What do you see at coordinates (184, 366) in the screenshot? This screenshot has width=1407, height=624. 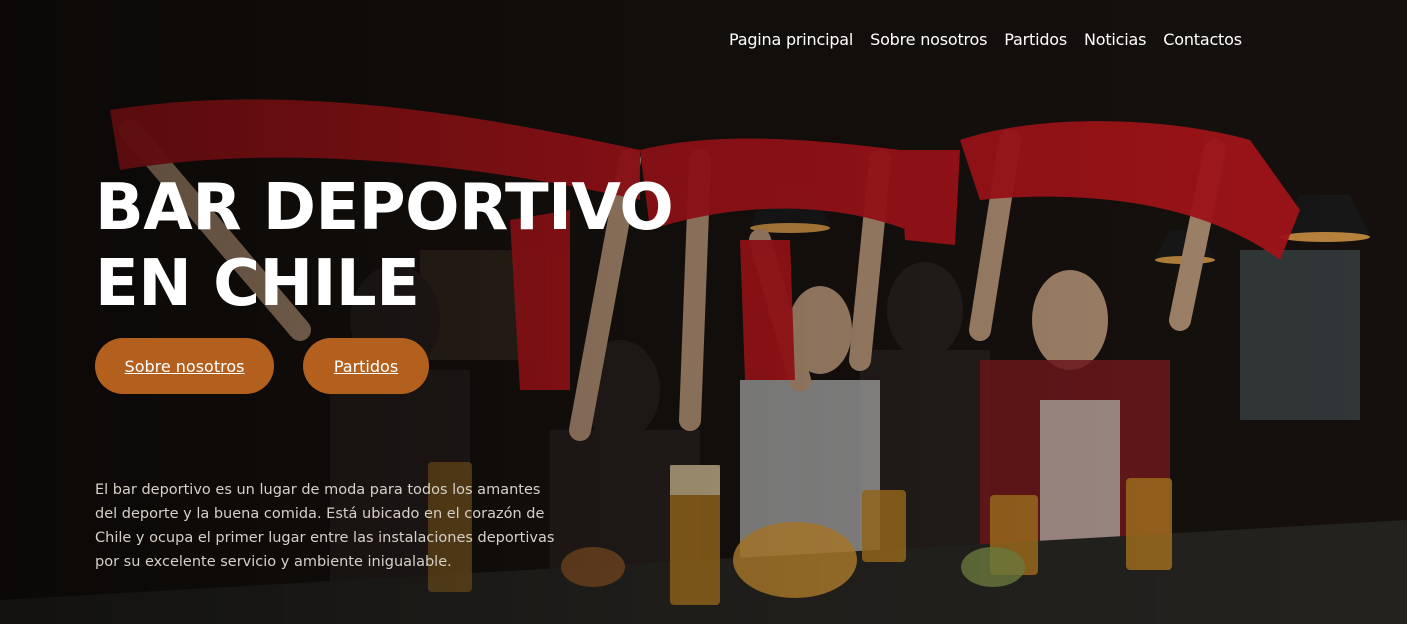 I see `about-button: Sobre nosotros` at bounding box center [184, 366].